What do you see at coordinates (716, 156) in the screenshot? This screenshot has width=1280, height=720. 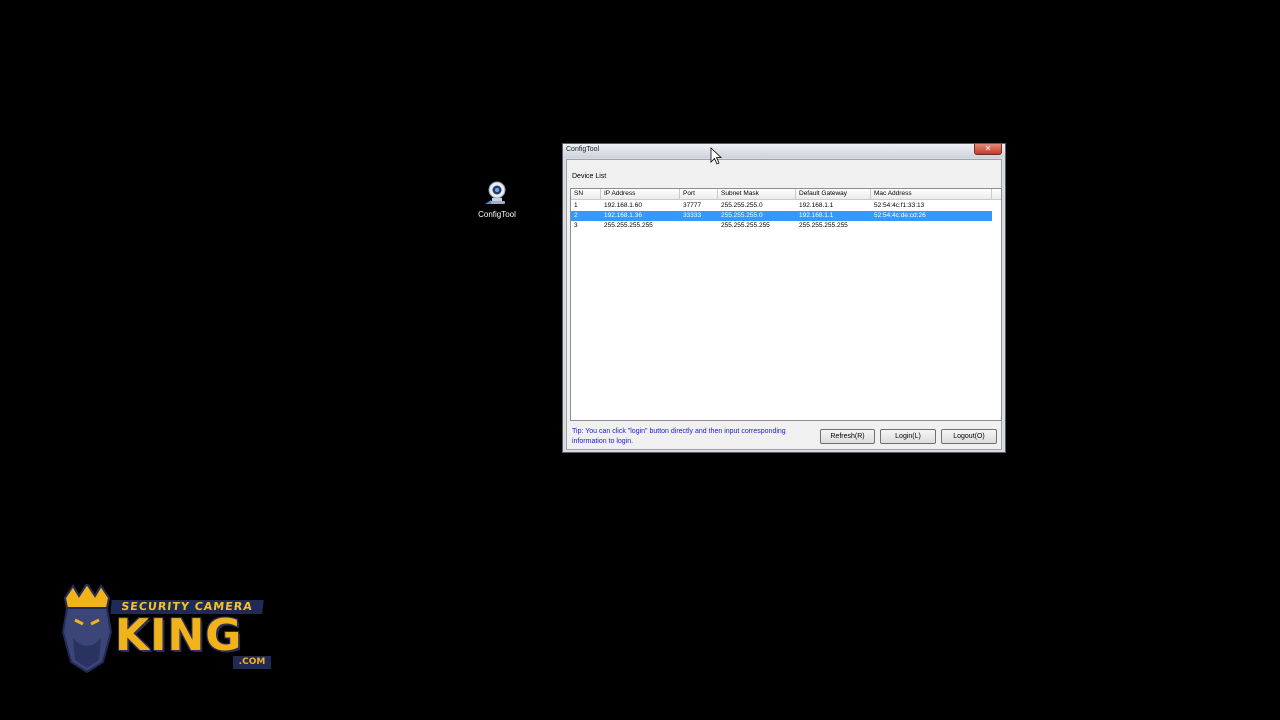 I see `mouse-cursor-icon` at bounding box center [716, 156].